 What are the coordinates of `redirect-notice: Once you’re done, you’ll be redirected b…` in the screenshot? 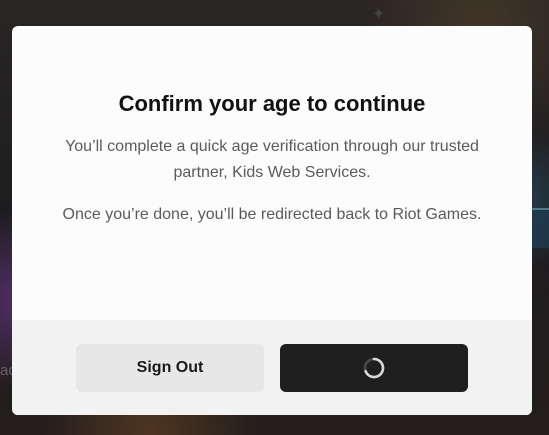 It's located at (272, 214).